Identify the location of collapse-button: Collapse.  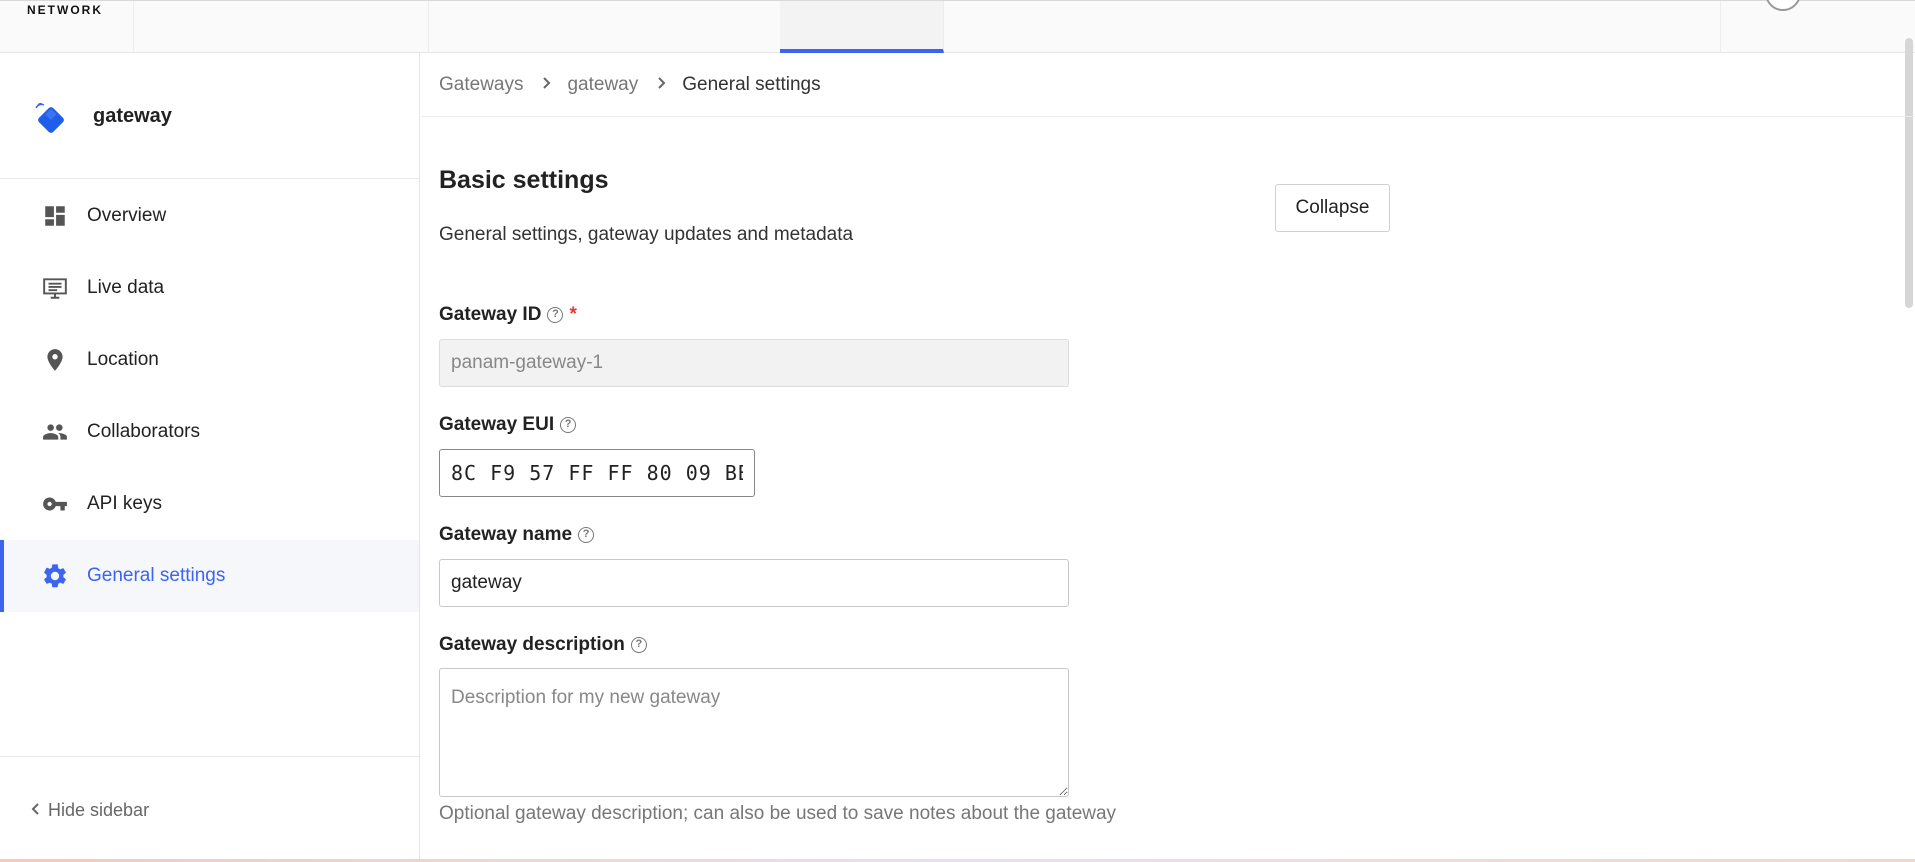
(1332, 208).